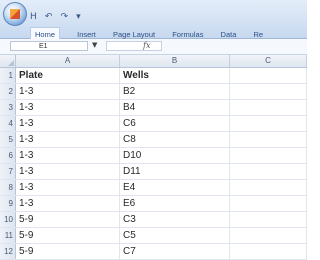 The width and height of the screenshot is (320, 260). What do you see at coordinates (8, 171) in the screenshot?
I see `row-header: 7` at bounding box center [8, 171].